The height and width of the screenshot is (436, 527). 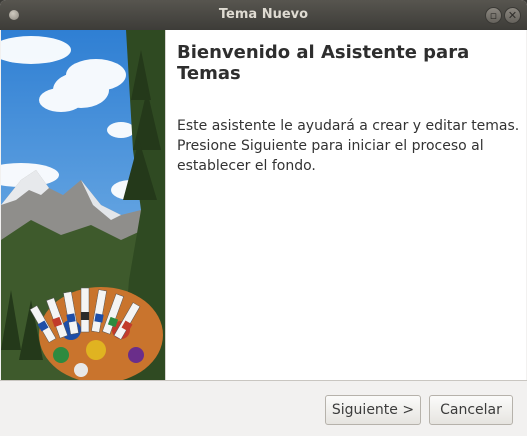 I want to click on maximize-button: ▫, so click(x=493, y=15).